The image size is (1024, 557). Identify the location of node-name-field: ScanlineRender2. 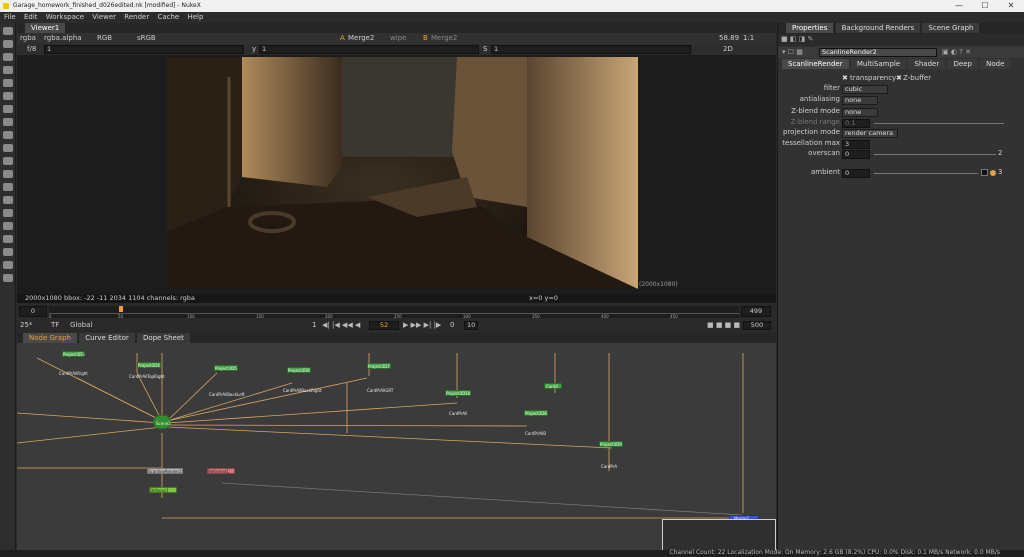
(878, 52).